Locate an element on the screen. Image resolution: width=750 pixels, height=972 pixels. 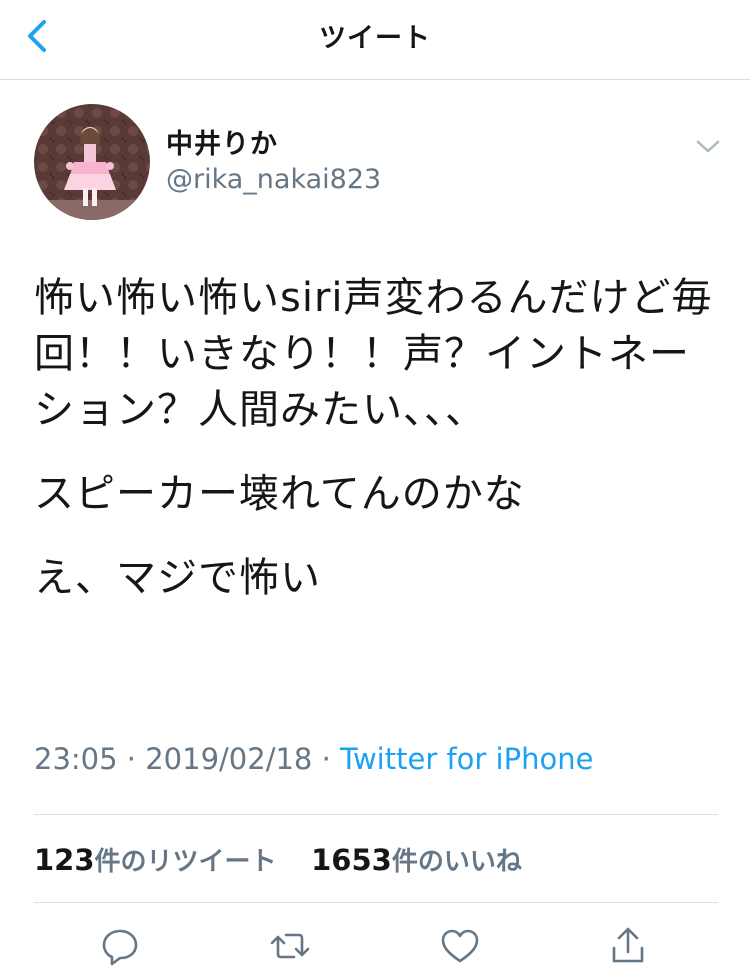
retweets-stat: 123件のリツイート is located at coordinates (155, 860).